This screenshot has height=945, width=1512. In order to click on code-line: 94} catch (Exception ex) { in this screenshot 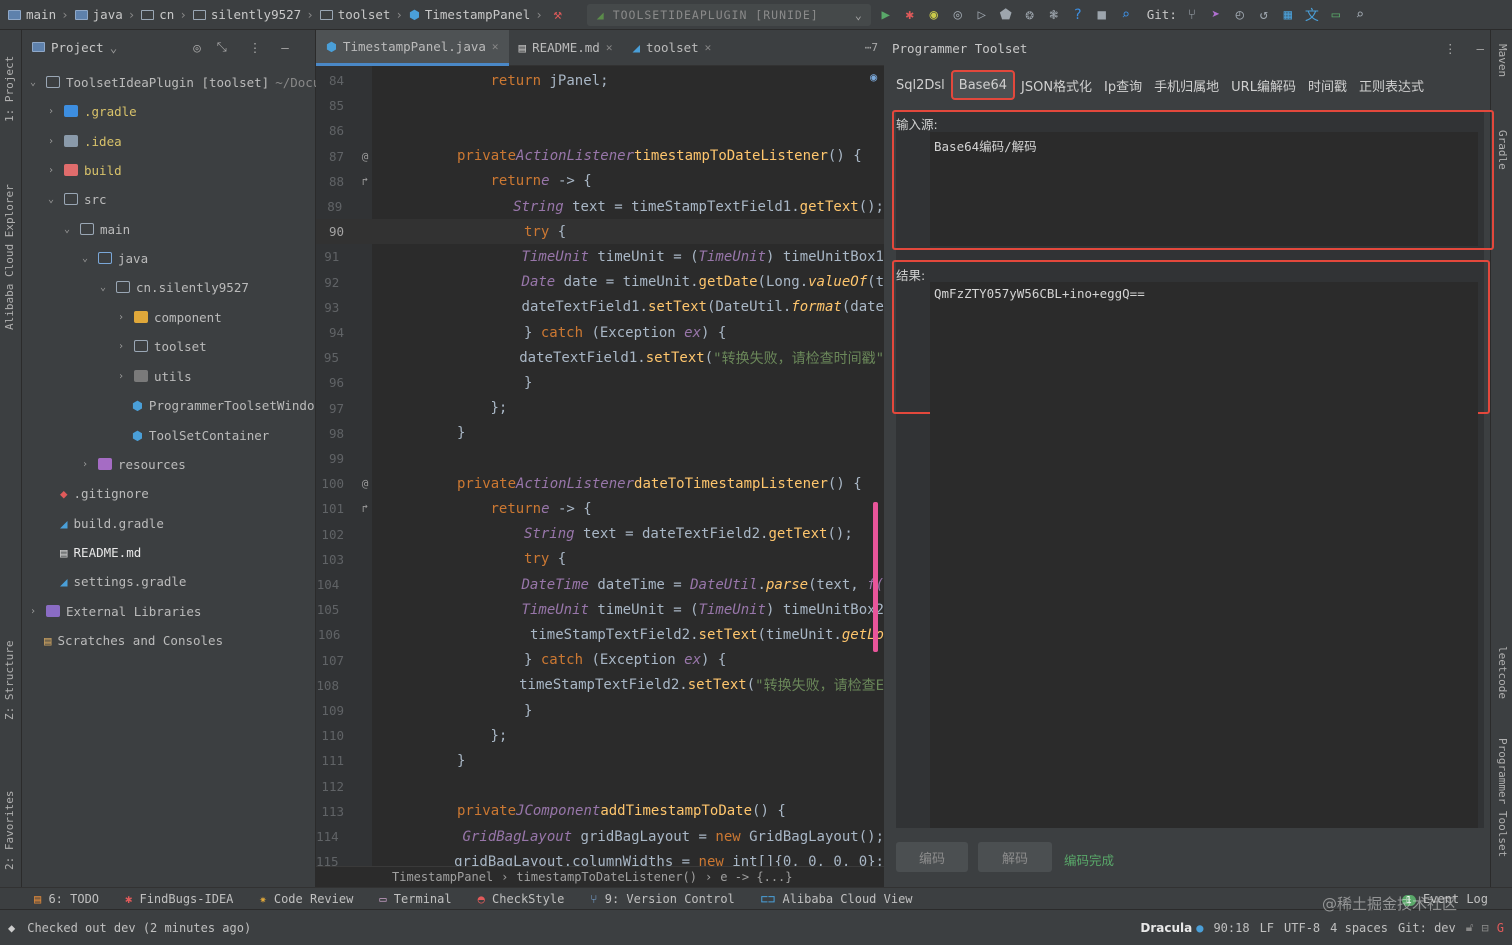, I will do `click(600, 332)`.